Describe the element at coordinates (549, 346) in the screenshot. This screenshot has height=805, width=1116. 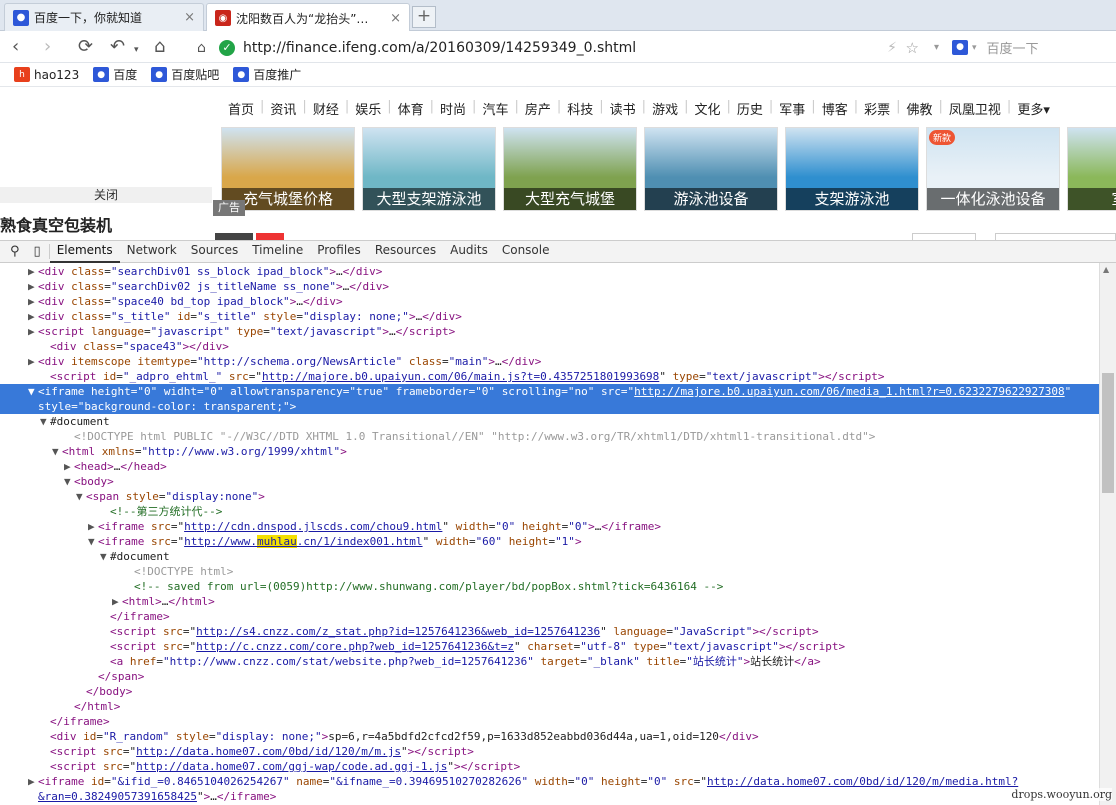
I see `dom-node: <div class="space43"></div>` at that location.